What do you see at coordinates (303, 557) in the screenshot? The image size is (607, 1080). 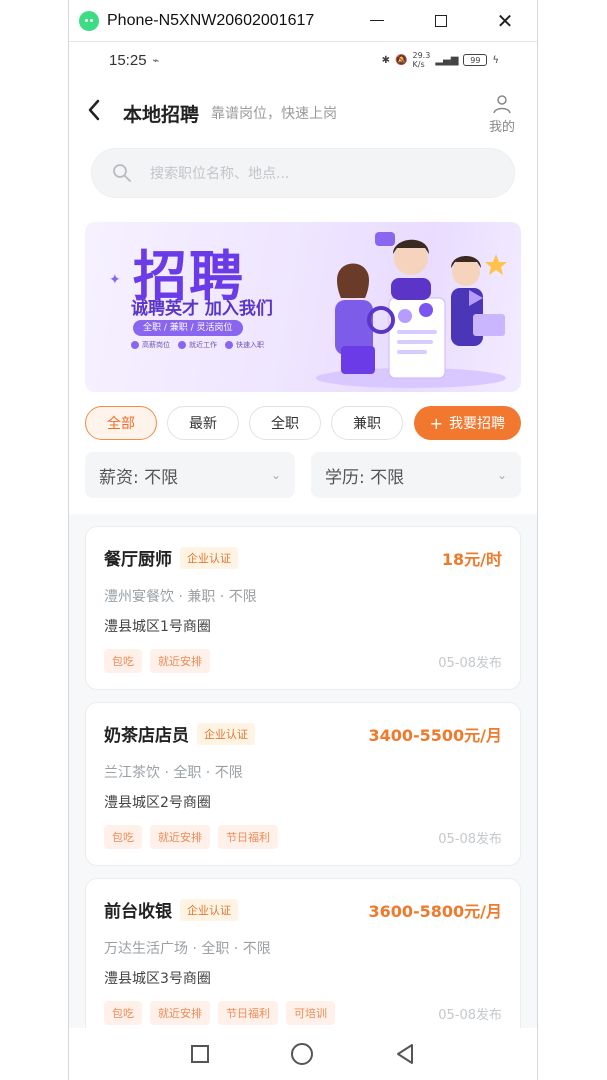 I see `job-card-header: 餐厅厨师 企业认证 18元/时` at bounding box center [303, 557].